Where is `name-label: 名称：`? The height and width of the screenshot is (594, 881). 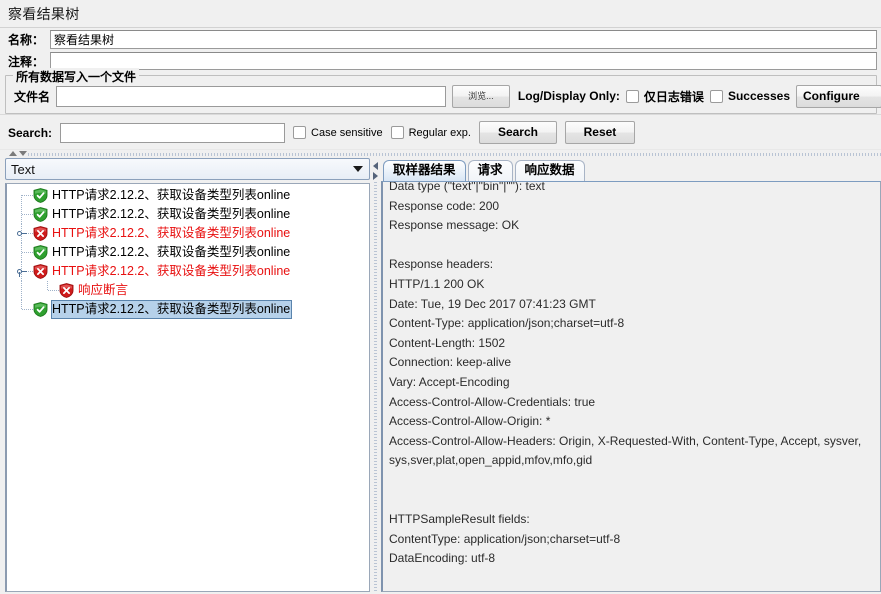
name-label: 名称： is located at coordinates (26, 39).